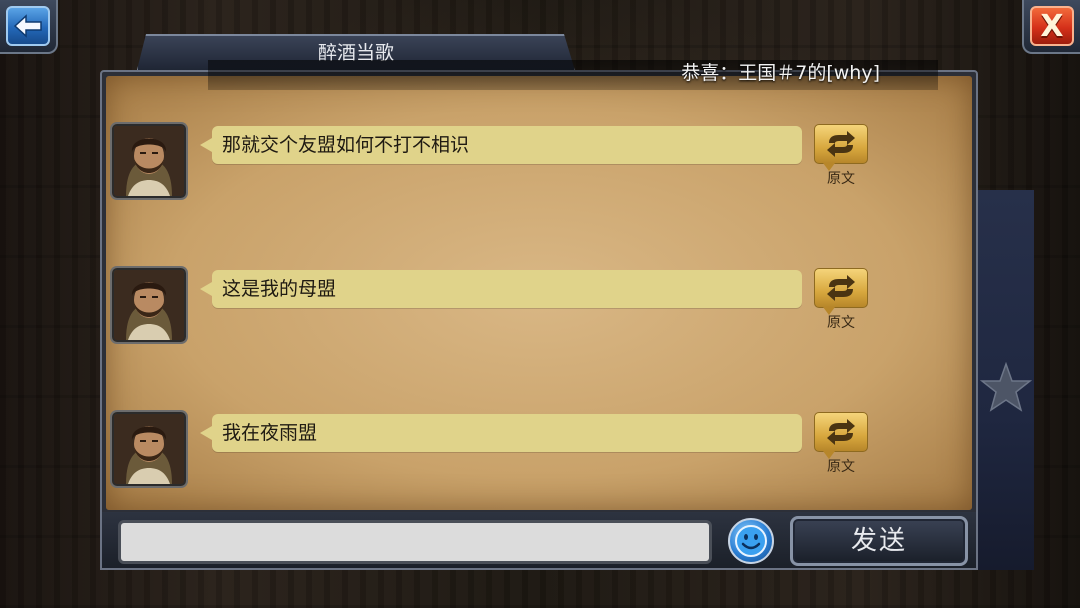  I want to click on message-bubble: 这是我的母盟, so click(501, 289).